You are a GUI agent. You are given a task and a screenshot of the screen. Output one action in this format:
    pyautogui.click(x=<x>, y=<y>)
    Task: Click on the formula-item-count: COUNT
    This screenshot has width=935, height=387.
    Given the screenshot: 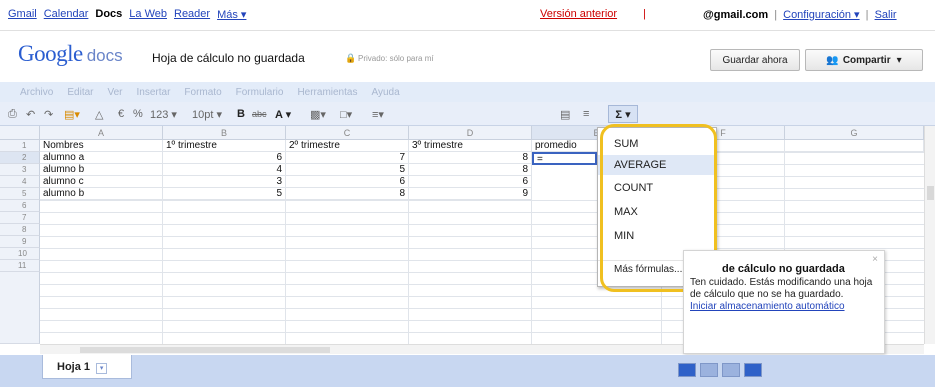 What is the action you would take?
    pyautogui.click(x=657, y=188)
    